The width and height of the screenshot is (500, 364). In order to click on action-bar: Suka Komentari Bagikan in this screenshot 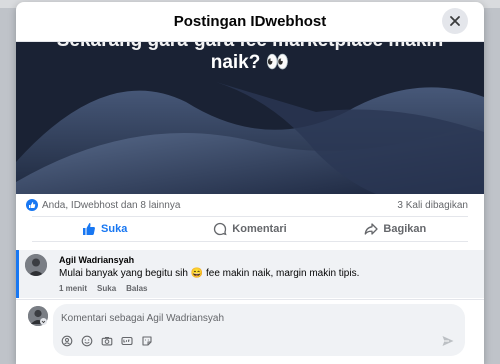, I will do `click(250, 229)`.